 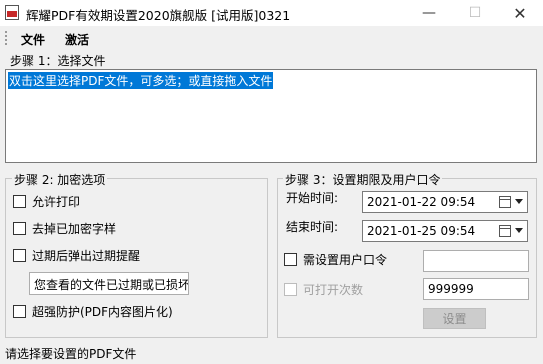 I want to click on allow-print-checkbox: 允许打印, so click(x=46, y=201).